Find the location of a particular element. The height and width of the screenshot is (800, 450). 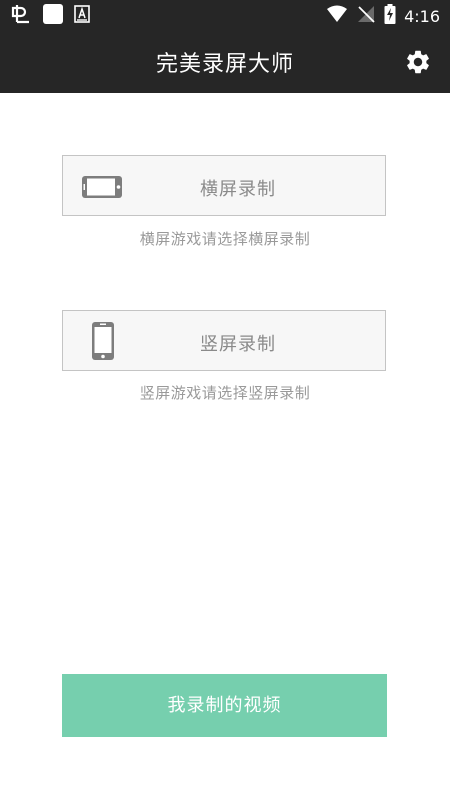

app-bar: 完美录屏大师 is located at coordinates (225, 62).